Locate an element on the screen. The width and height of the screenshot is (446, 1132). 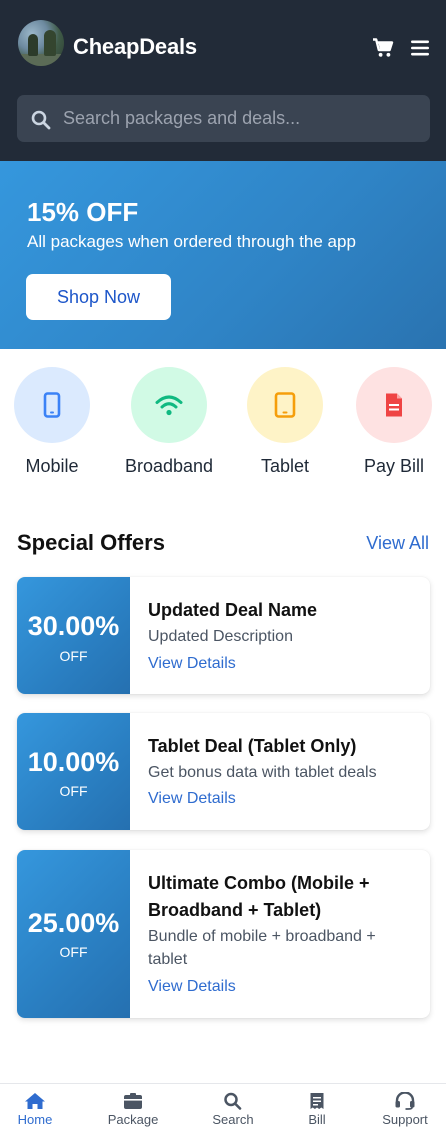
category-pay-bill-circle is located at coordinates (394, 405).